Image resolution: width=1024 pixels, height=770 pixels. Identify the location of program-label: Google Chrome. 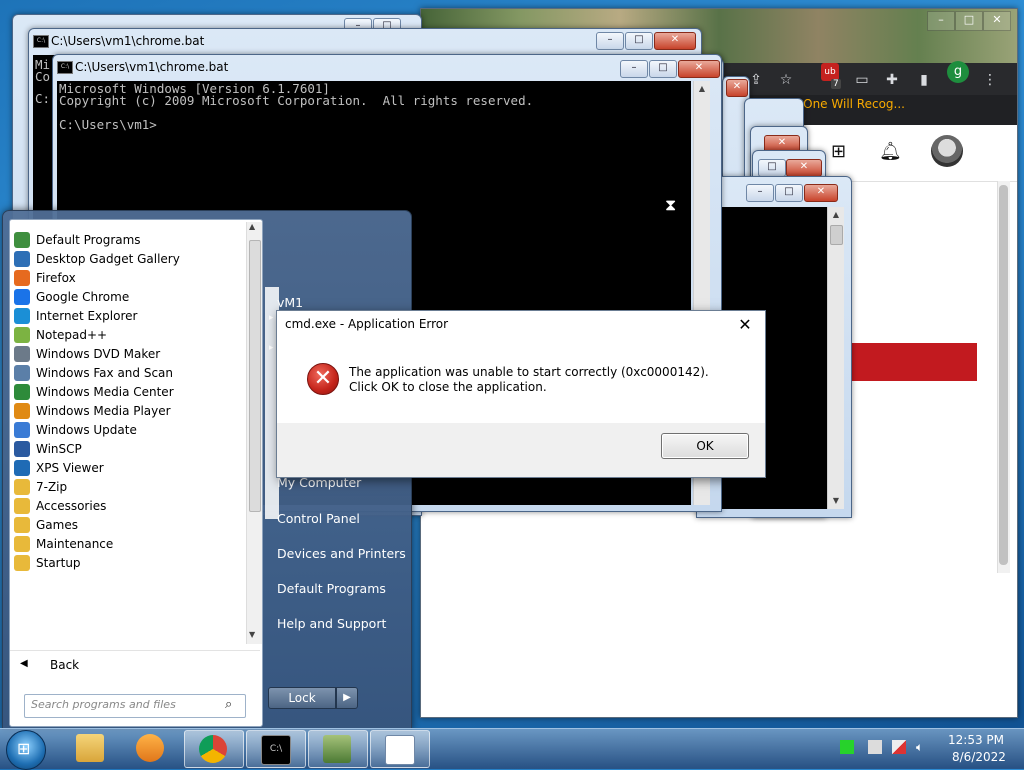
(83, 296).